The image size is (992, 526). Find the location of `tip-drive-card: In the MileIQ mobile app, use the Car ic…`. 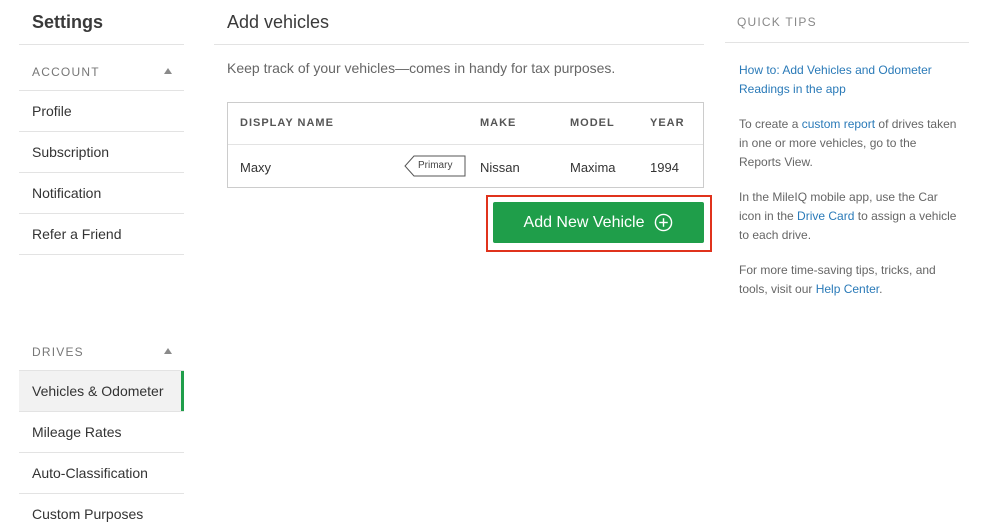

tip-drive-card: In the MileIQ mobile app, use the Car ic… is located at coordinates (849, 216).